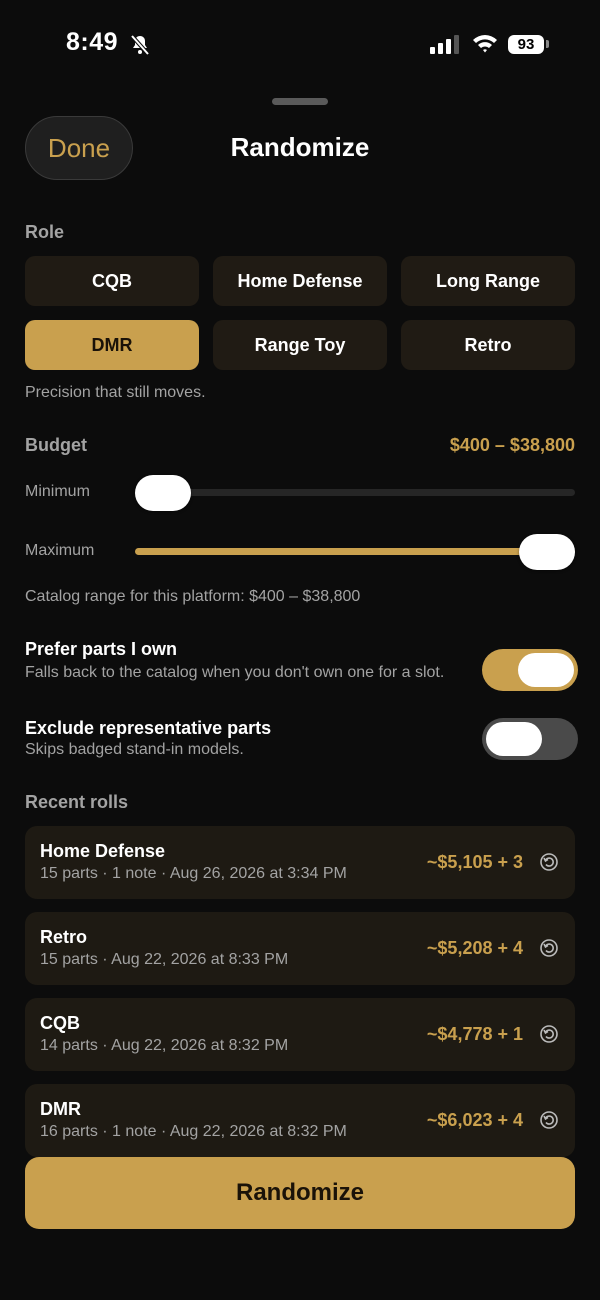 The height and width of the screenshot is (1300, 600). Describe the element at coordinates (474, 862) in the screenshot. I see `roll-price: ~$5,105 + 3` at that location.